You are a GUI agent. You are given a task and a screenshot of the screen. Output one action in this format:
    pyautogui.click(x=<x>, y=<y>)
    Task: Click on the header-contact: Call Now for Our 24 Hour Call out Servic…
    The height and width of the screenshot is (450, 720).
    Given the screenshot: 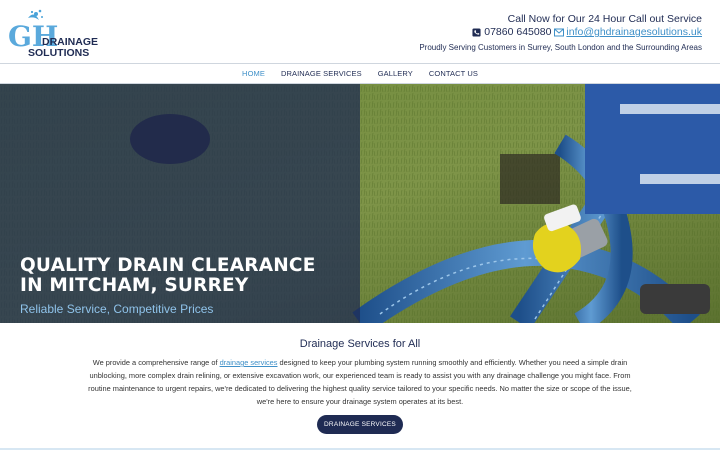 What is the action you would take?
    pyautogui.click(x=560, y=33)
    